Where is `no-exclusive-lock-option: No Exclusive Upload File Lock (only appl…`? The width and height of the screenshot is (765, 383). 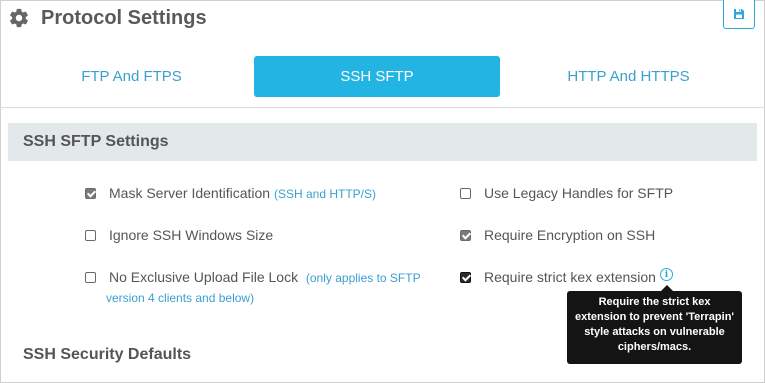 no-exclusive-lock-option: No Exclusive Upload File Lock (only appl… is located at coordinates (265, 277).